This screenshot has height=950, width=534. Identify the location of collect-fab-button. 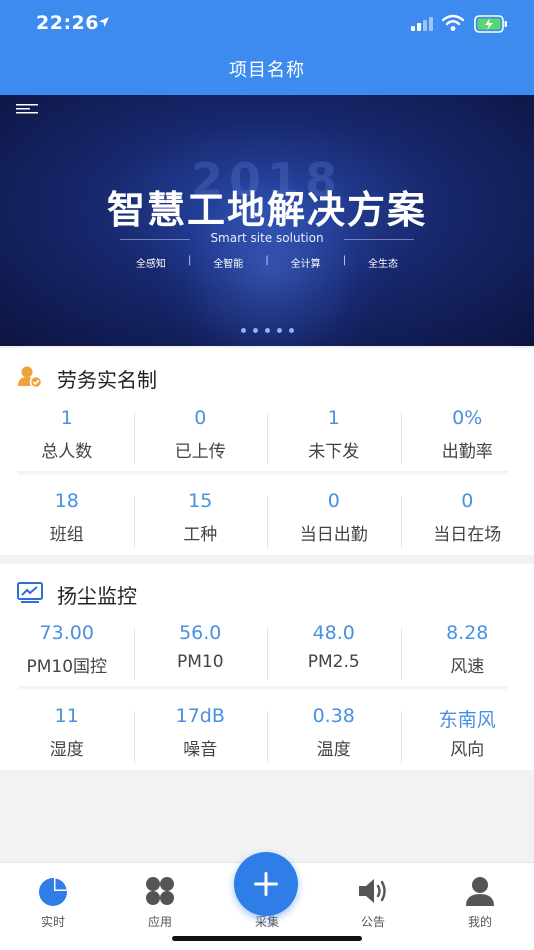
(266, 884).